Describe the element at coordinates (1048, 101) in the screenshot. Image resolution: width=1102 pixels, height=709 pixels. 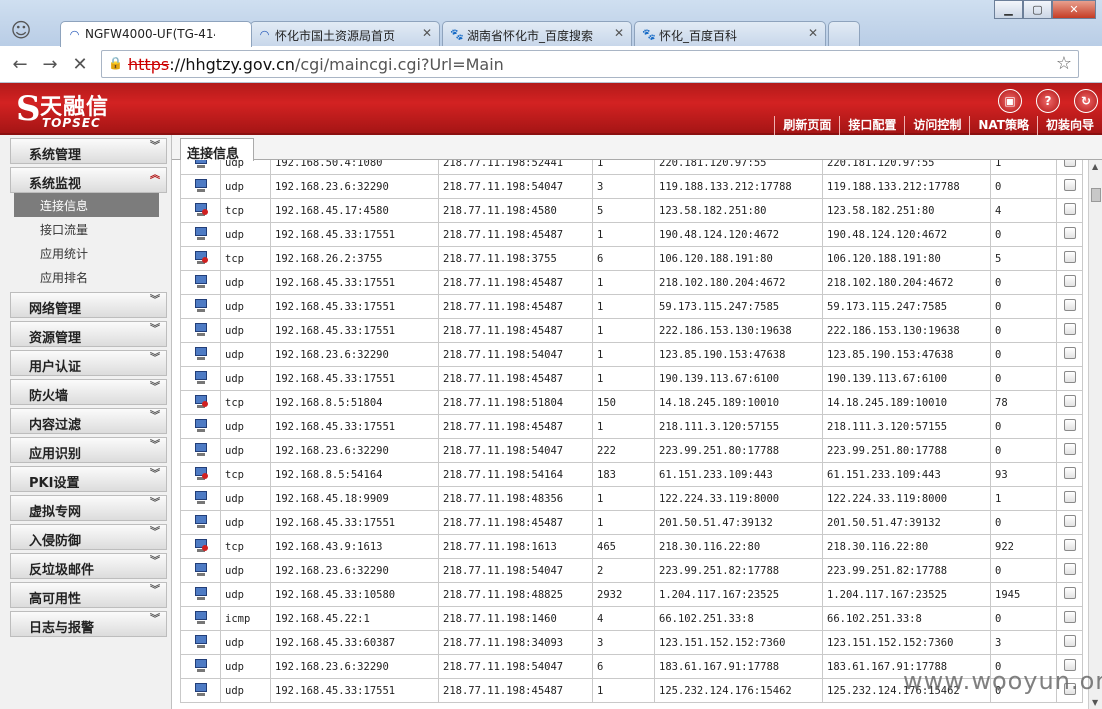
I see `help-icon: ?` at that location.